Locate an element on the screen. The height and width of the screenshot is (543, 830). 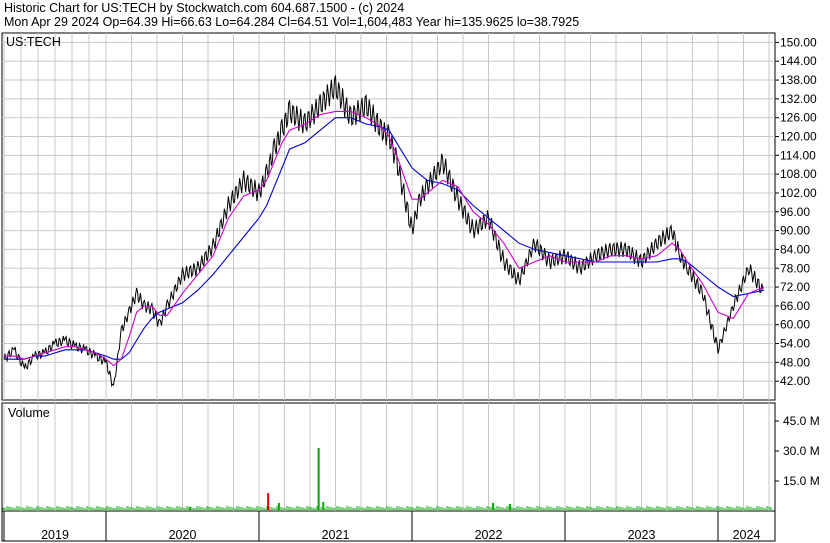
price-tick-label: 144.00 is located at coordinates (798, 61).